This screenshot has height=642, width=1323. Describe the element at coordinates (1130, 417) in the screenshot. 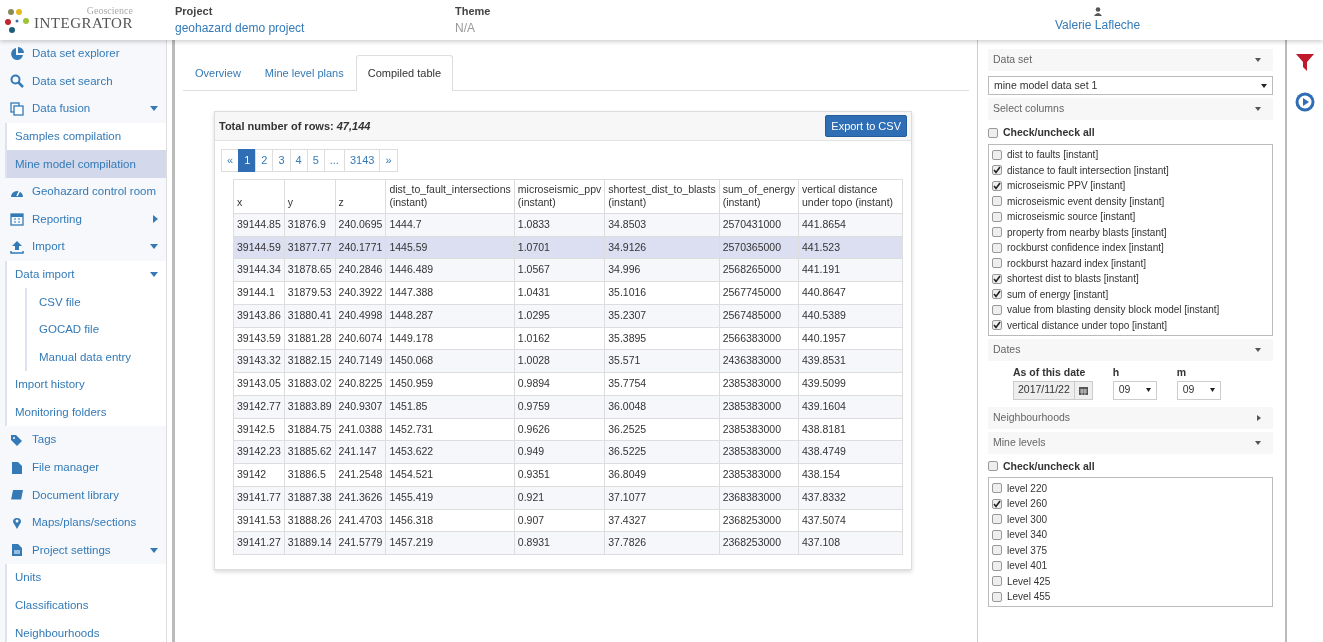

I see `section-header: Neighbourhoods` at that location.